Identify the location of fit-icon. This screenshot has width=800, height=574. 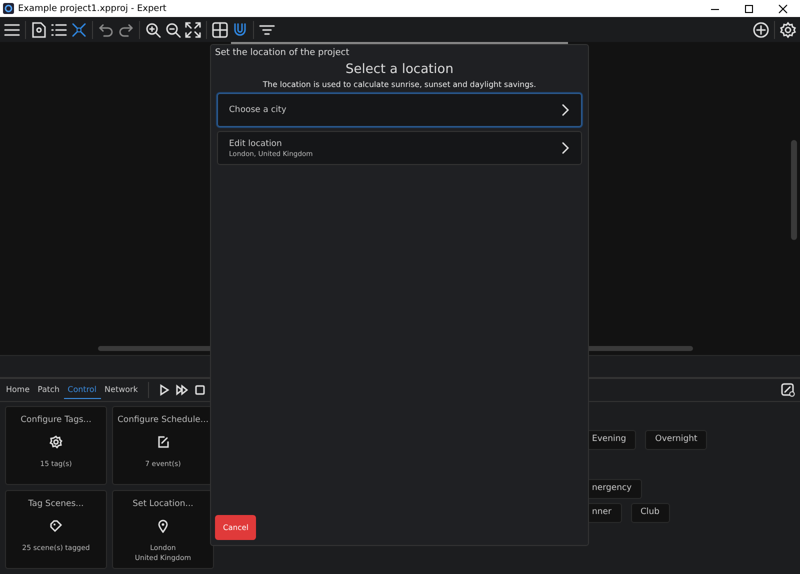
(193, 29).